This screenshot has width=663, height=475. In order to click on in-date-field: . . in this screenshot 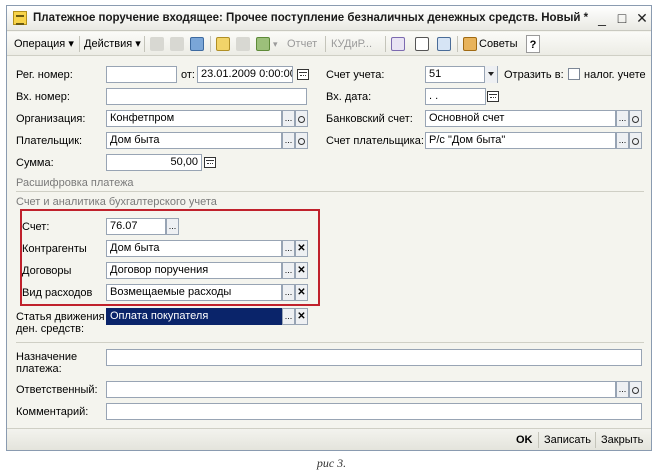, I will do `click(455, 96)`.